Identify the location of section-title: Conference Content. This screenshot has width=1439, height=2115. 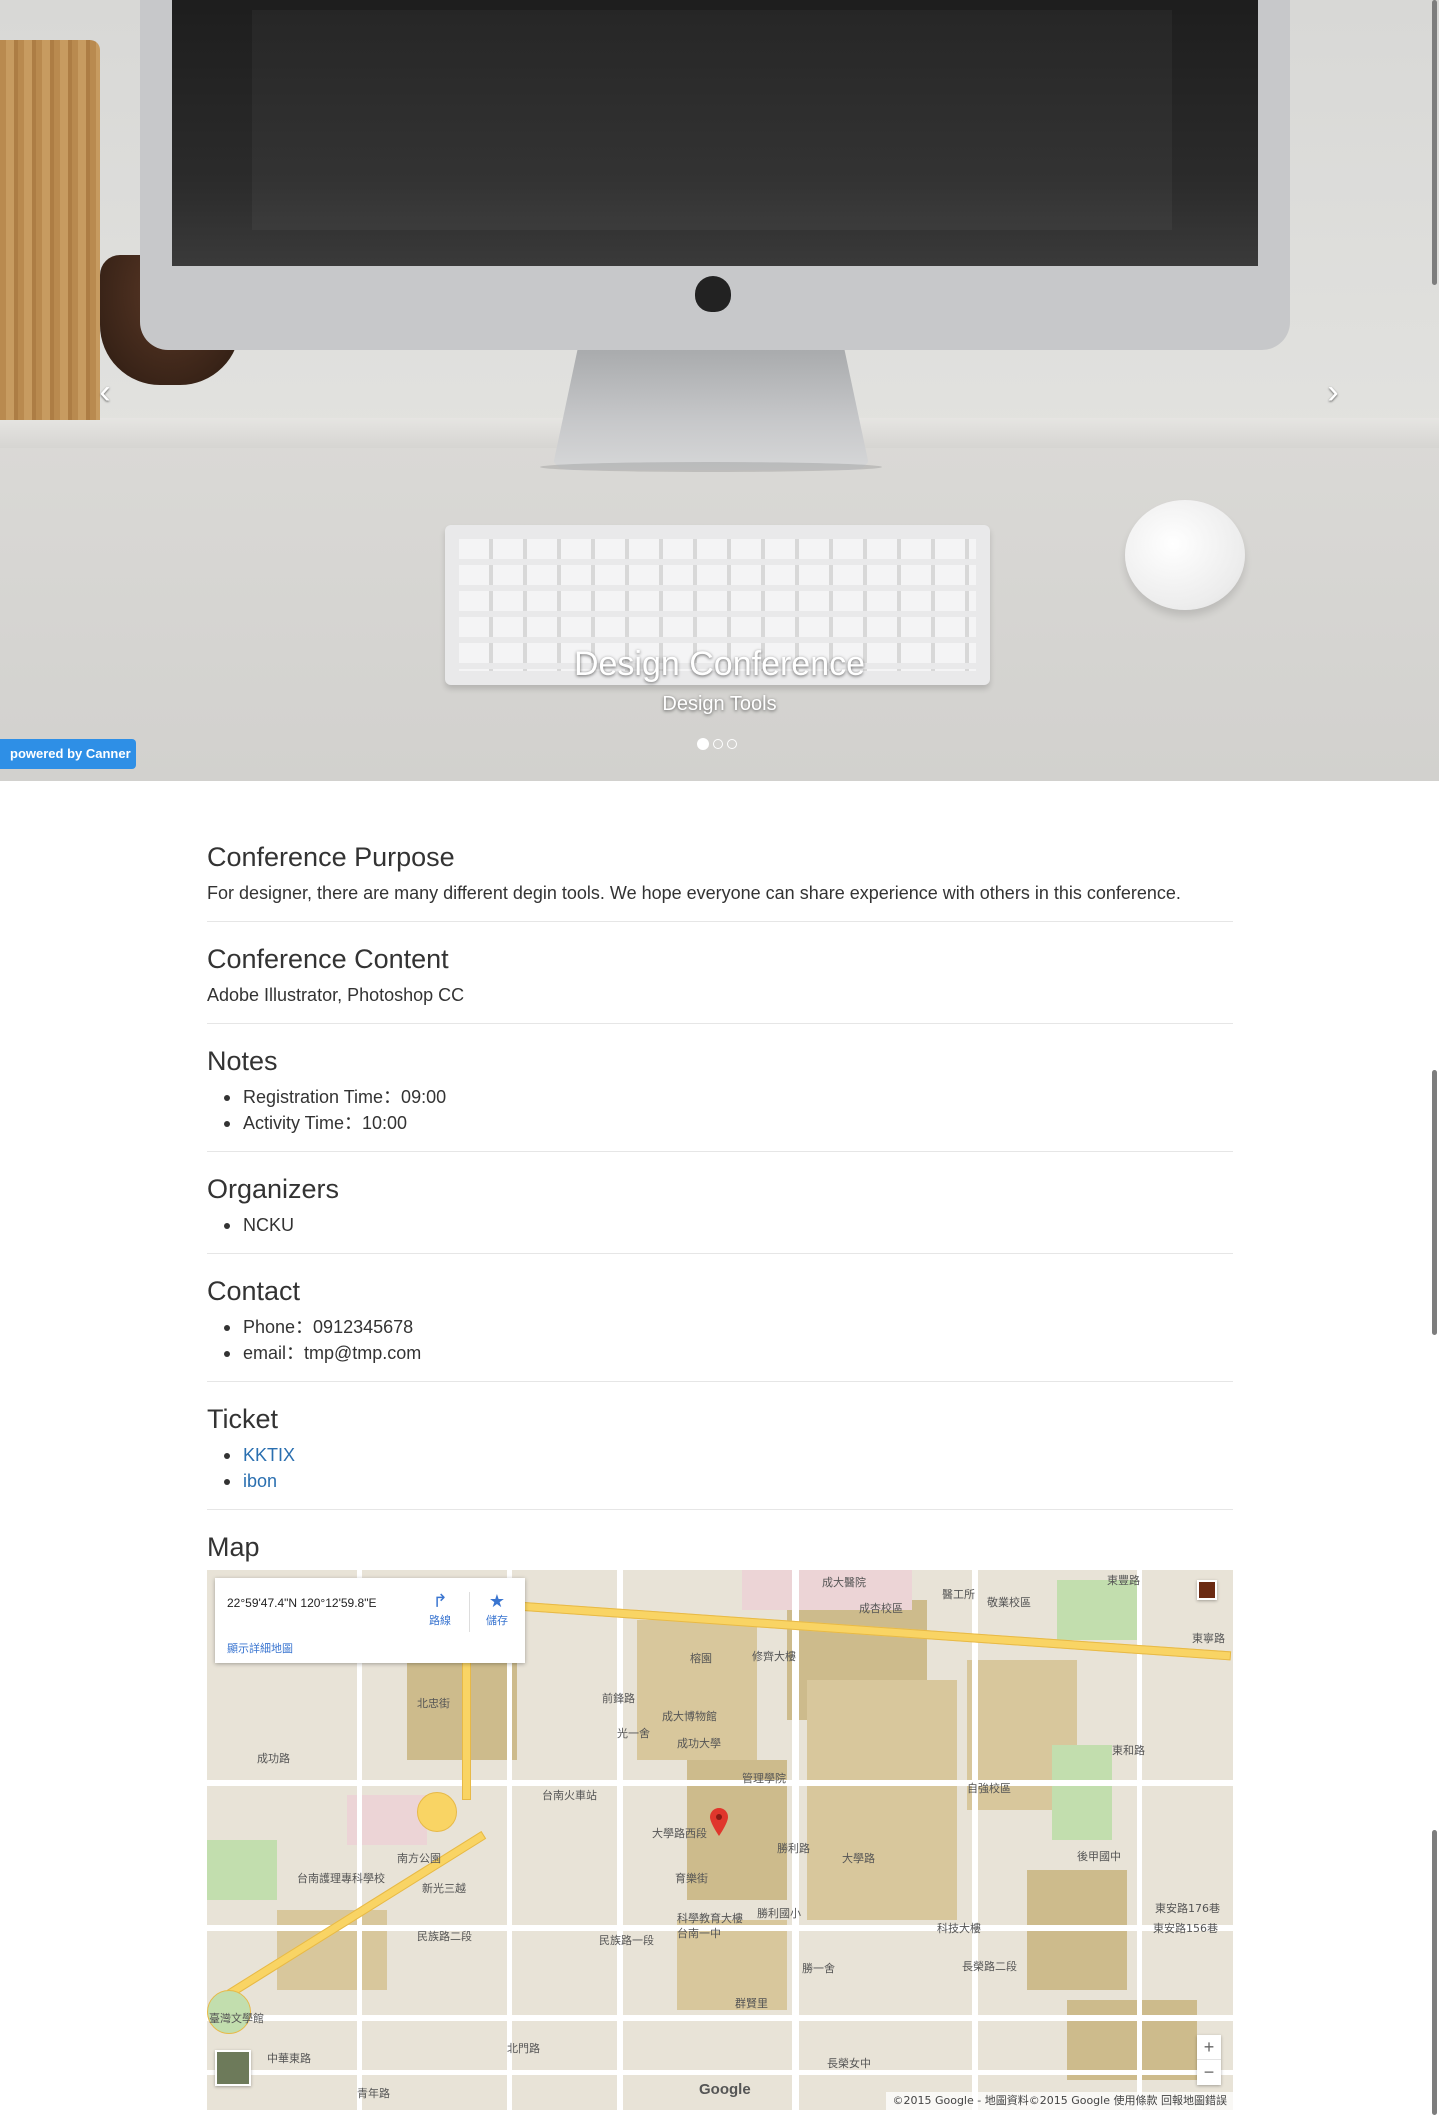
(328, 959).